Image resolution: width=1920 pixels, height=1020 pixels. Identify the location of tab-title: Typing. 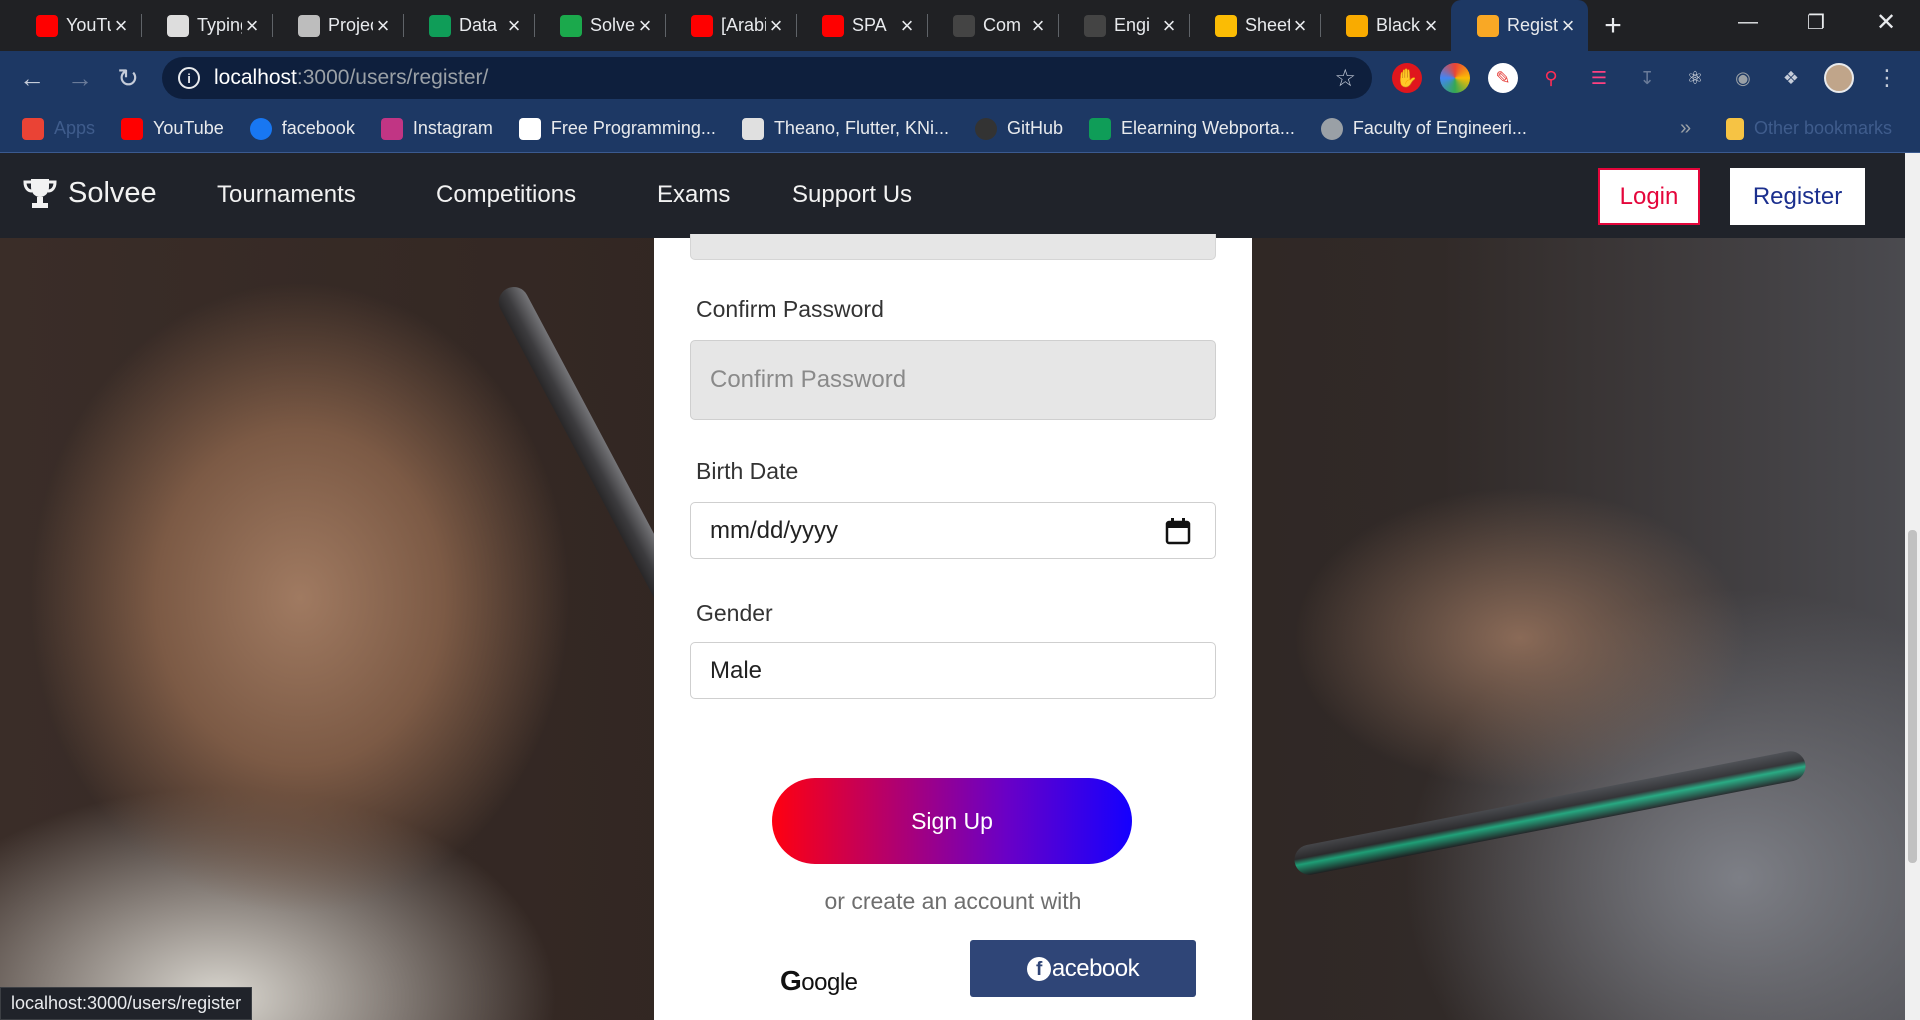
(219, 25).